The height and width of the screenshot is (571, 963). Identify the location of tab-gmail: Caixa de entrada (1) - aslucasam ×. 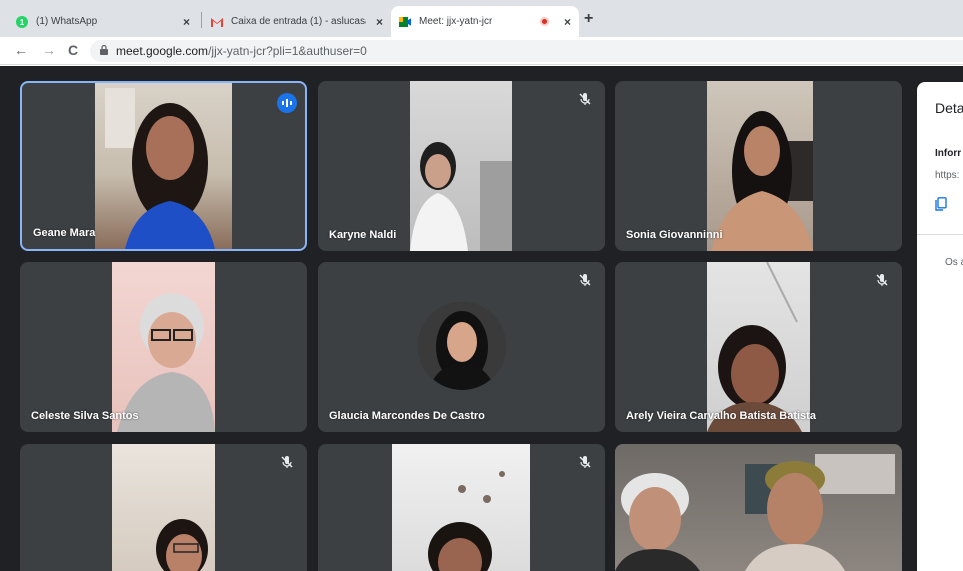
(297, 21).